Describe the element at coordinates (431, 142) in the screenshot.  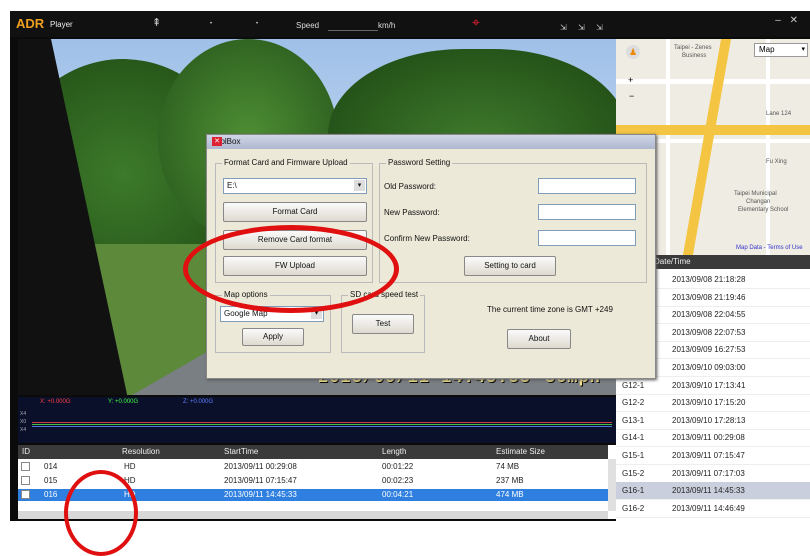
I see `dialog-title-bar: ToolBox ✕` at that location.